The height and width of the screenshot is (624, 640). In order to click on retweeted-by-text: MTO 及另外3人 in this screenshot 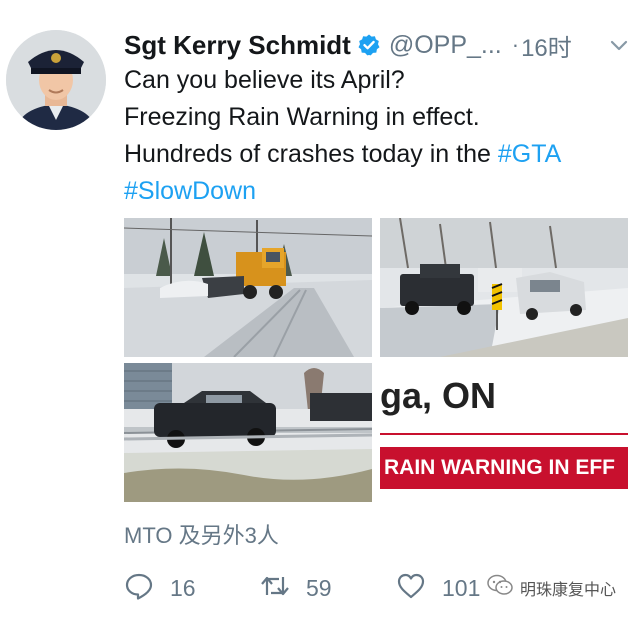, I will do `click(201, 534)`.